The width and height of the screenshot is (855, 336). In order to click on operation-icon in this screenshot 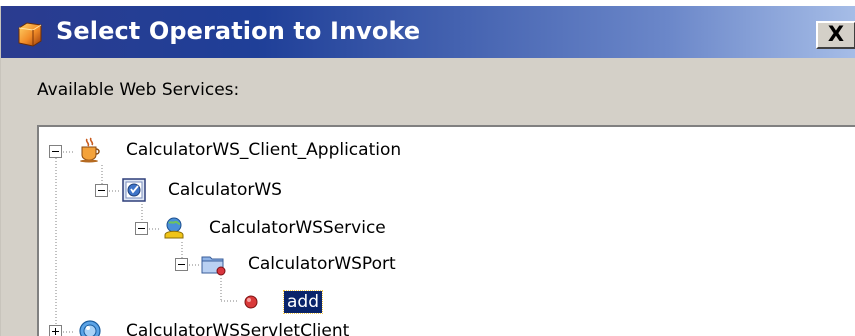, I will do `click(251, 302)`.